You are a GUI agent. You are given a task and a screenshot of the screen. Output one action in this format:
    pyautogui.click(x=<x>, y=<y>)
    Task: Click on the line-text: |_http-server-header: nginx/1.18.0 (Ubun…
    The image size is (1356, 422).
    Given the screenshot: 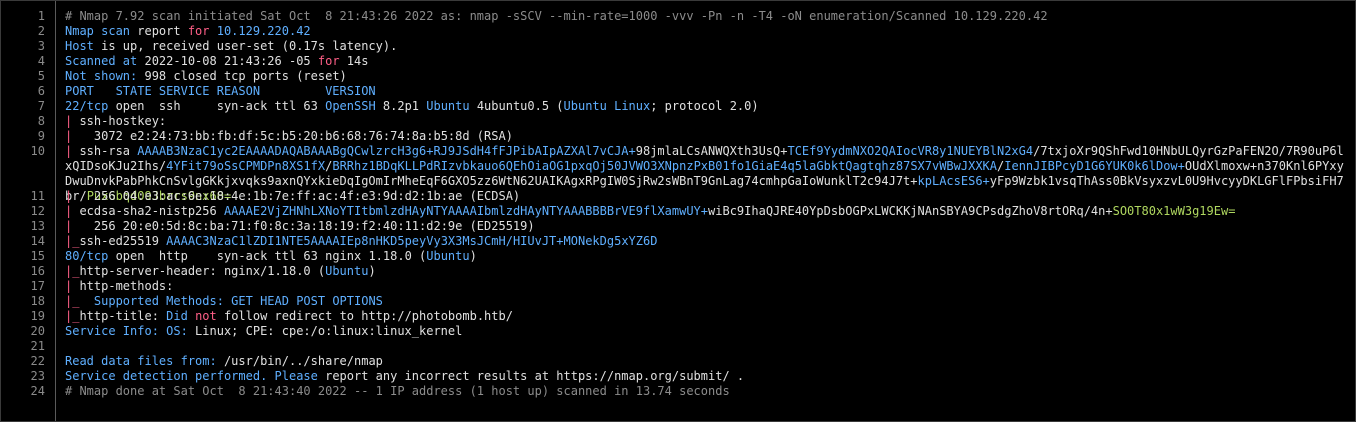 What is the action you would take?
    pyautogui.click(x=706, y=271)
    